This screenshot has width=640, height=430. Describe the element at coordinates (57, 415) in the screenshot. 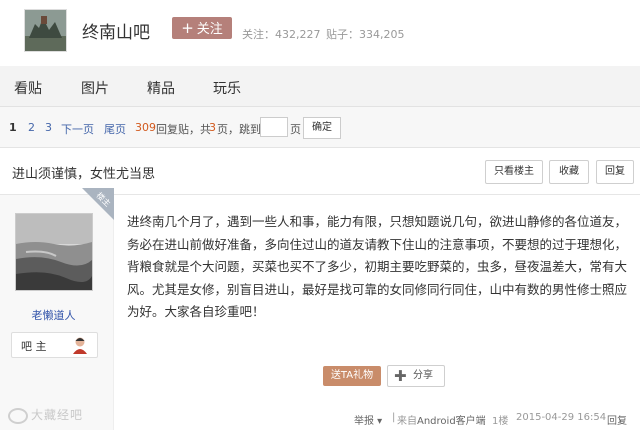

I see `watermark-text: 大藏经吧` at that location.